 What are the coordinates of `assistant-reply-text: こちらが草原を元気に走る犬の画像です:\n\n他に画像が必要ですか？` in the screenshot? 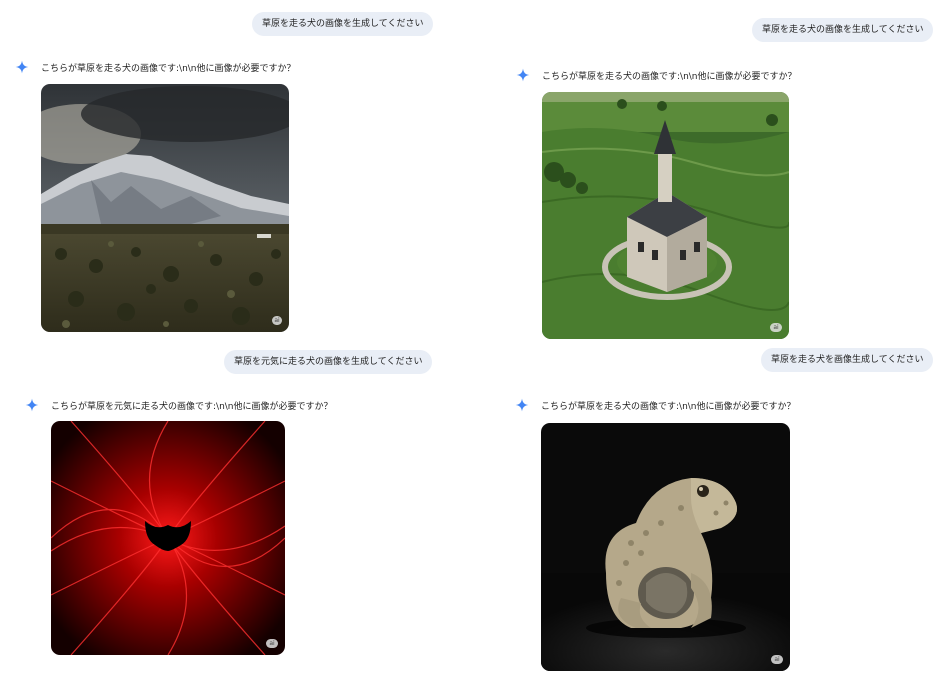 It's located at (192, 406).